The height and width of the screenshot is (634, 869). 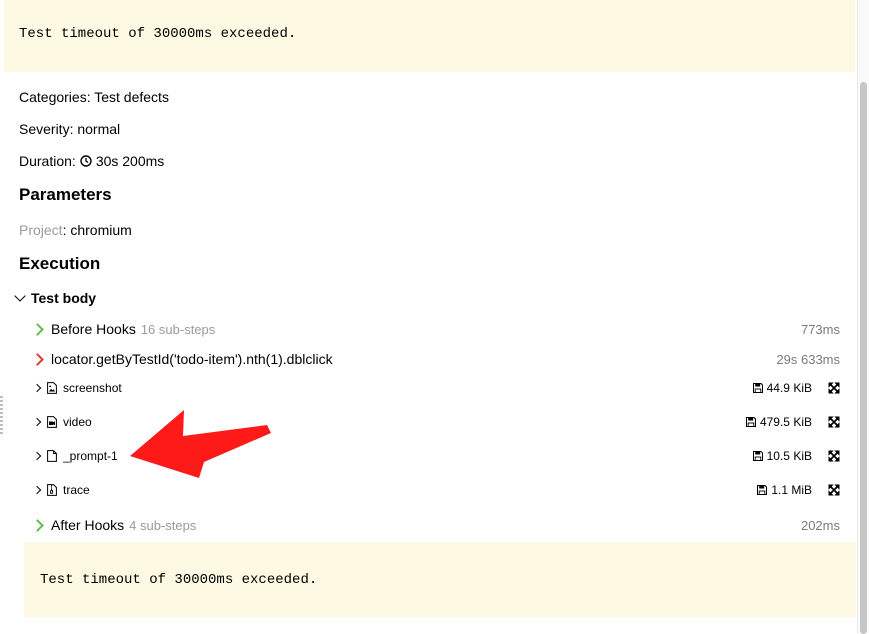 What do you see at coordinates (200, 444) in the screenshot?
I see `annotation-arrow-icon` at bounding box center [200, 444].